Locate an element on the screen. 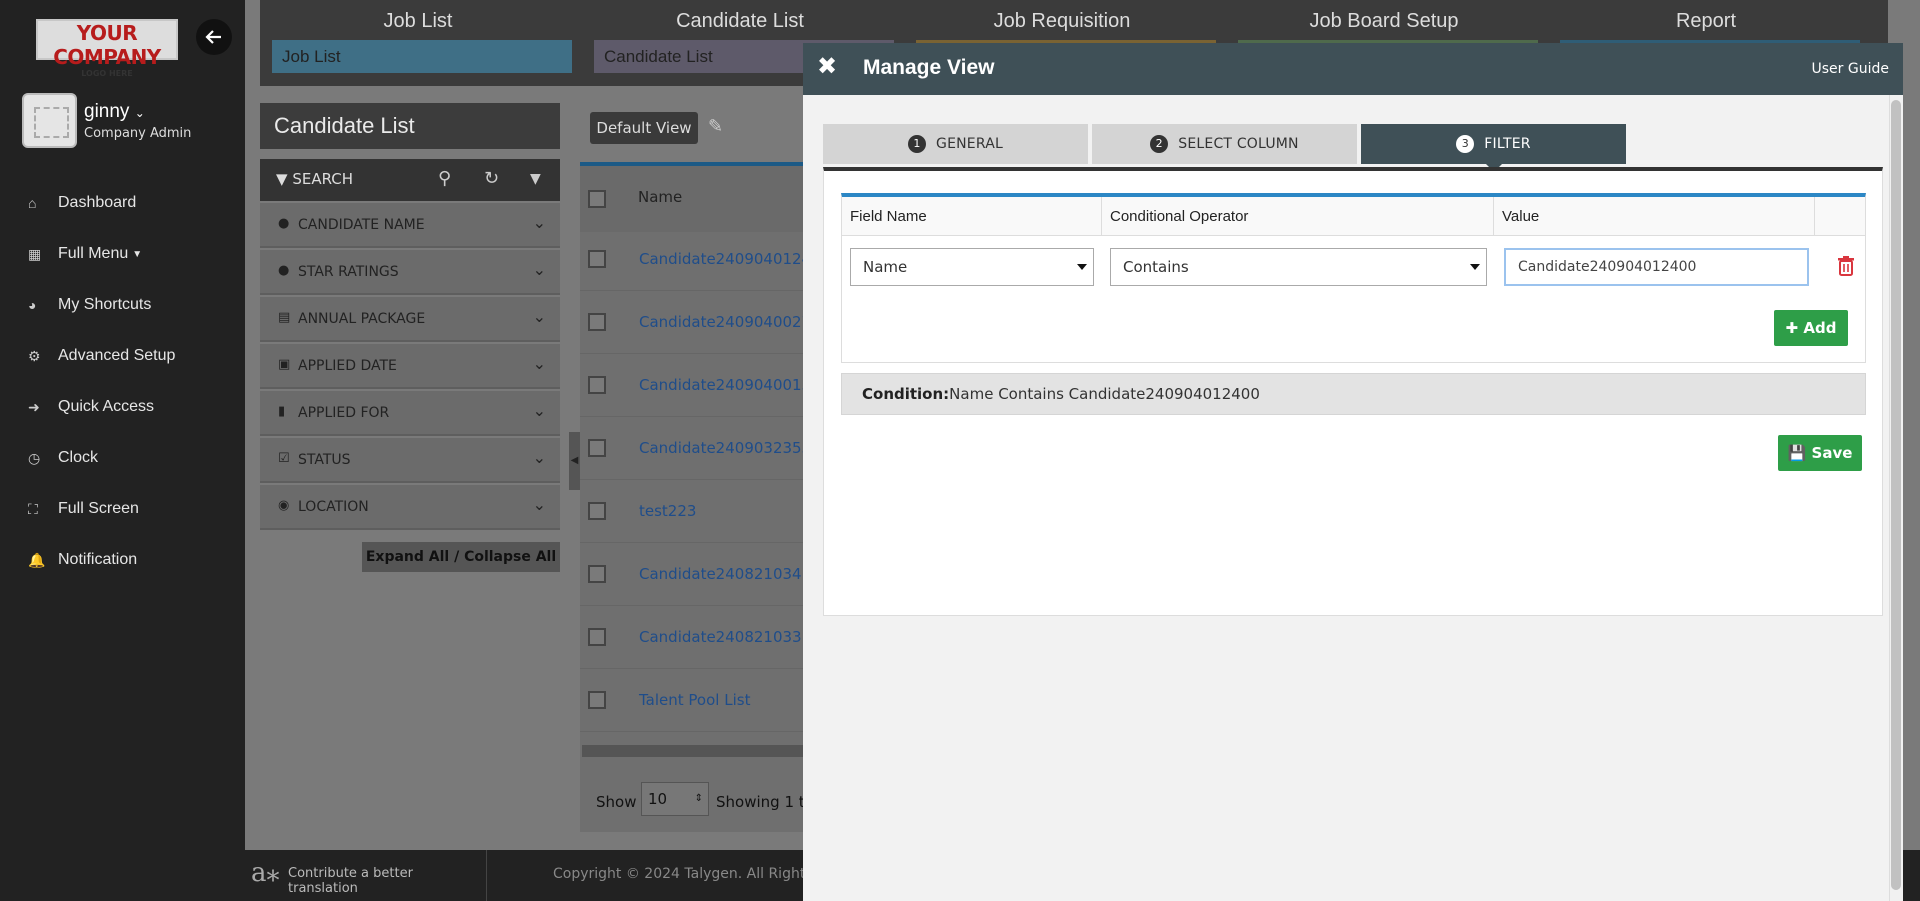 This screenshot has height=901, width=1920. table-row: Candidate240904012400 is located at coordinates (705, 259).